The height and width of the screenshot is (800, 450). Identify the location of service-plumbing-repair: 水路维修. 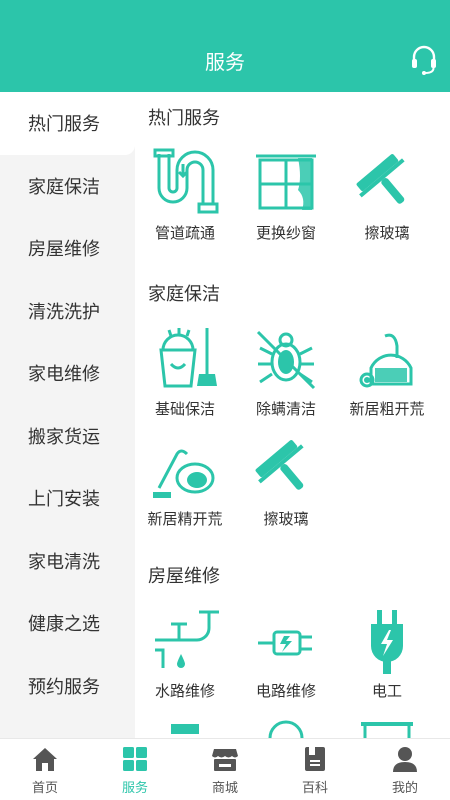
(185, 653).